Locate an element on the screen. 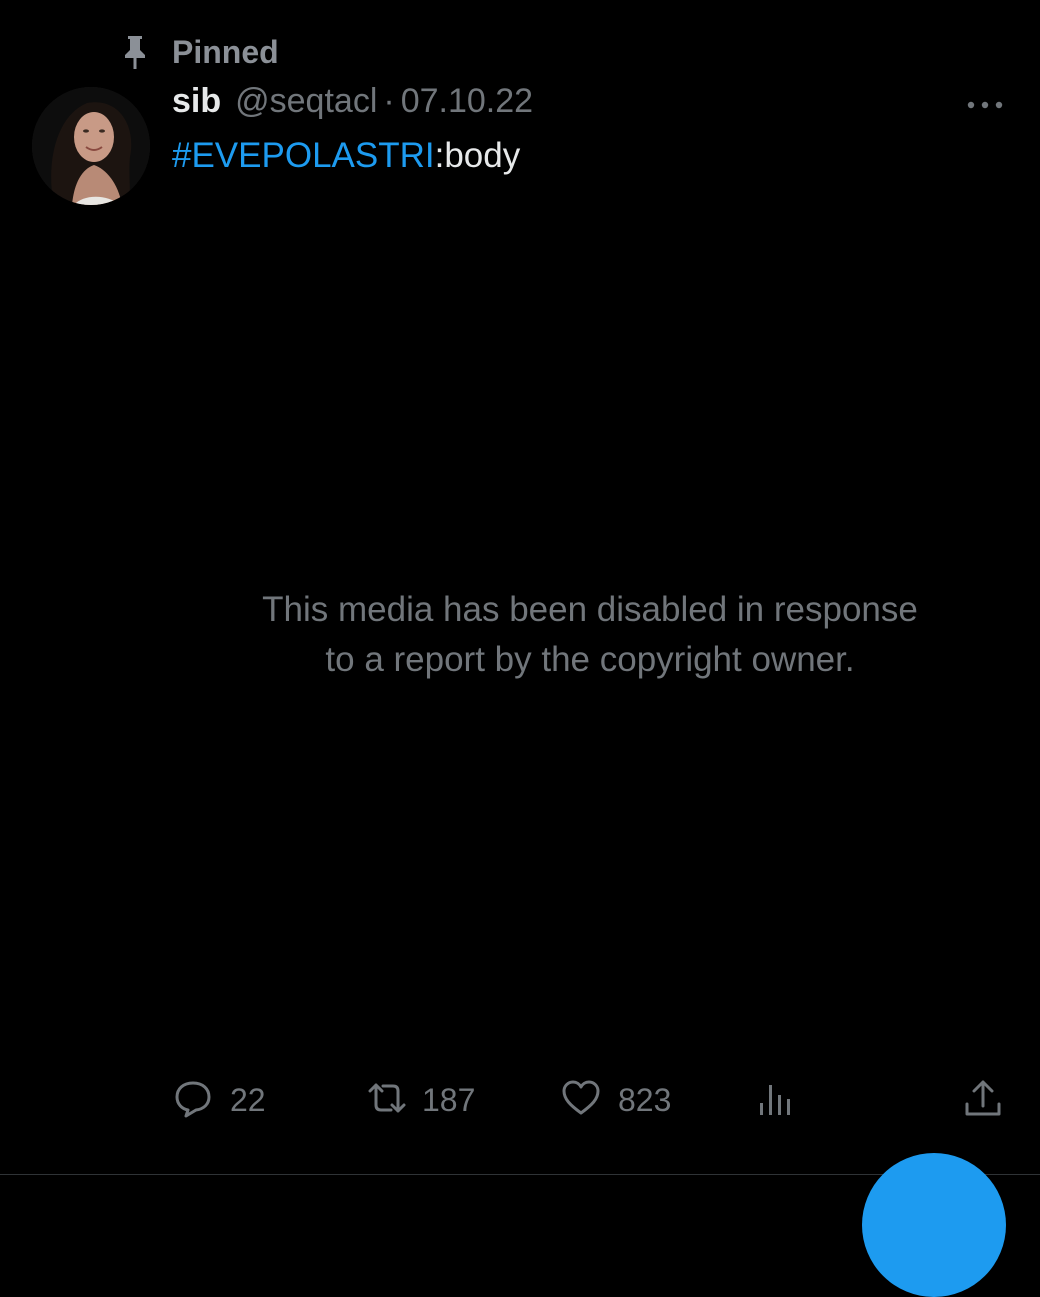  tweet-action-bar: 22 187 823 is located at coordinates (520, 1100).